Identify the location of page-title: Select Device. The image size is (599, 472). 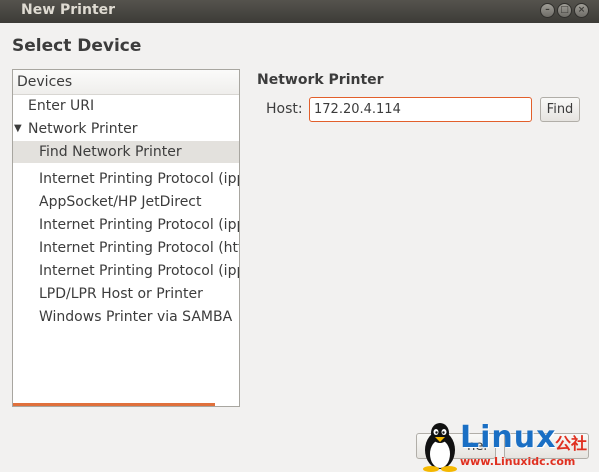
(77, 46).